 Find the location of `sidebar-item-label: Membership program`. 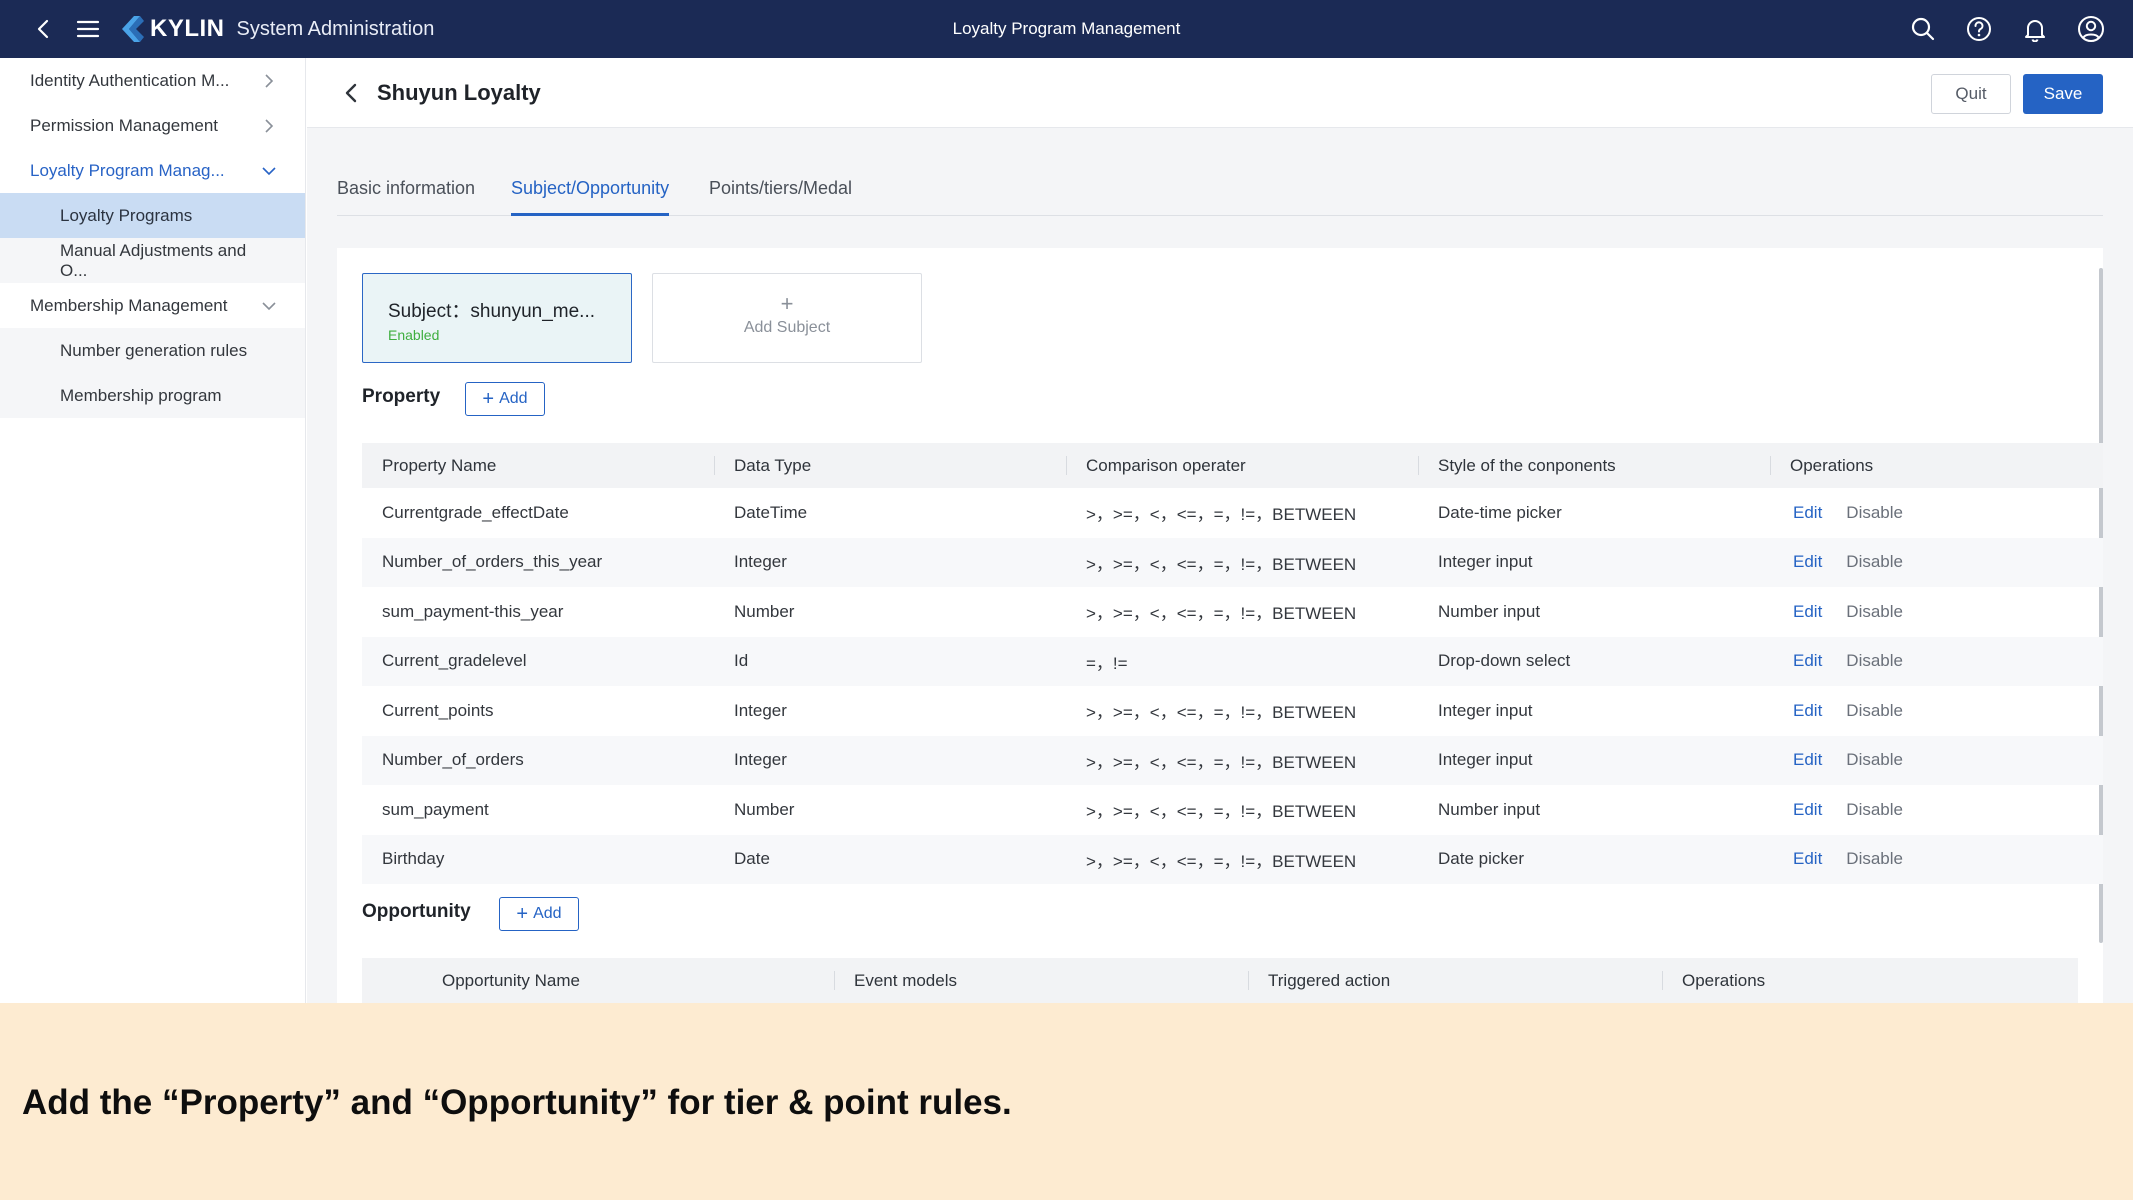

sidebar-item-label: Membership program is located at coordinates (141, 395).